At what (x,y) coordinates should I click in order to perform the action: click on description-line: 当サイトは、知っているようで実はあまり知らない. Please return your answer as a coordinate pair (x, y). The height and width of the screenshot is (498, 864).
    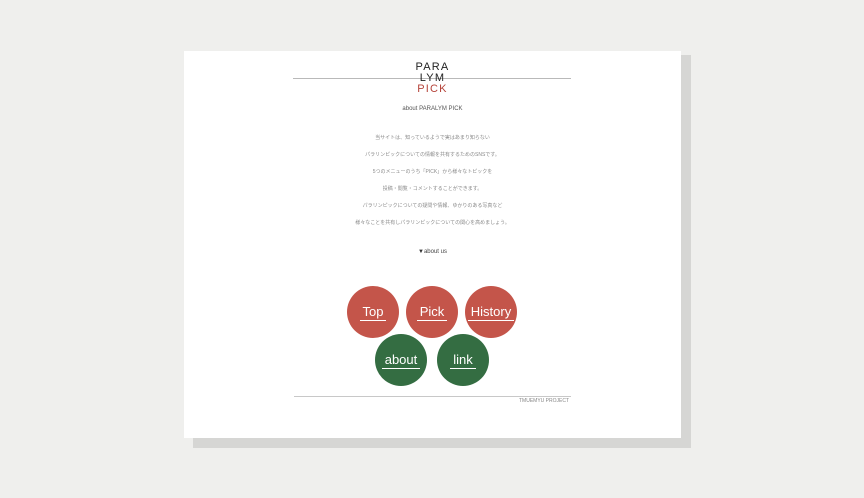
    Looking at the image, I should click on (432, 138).